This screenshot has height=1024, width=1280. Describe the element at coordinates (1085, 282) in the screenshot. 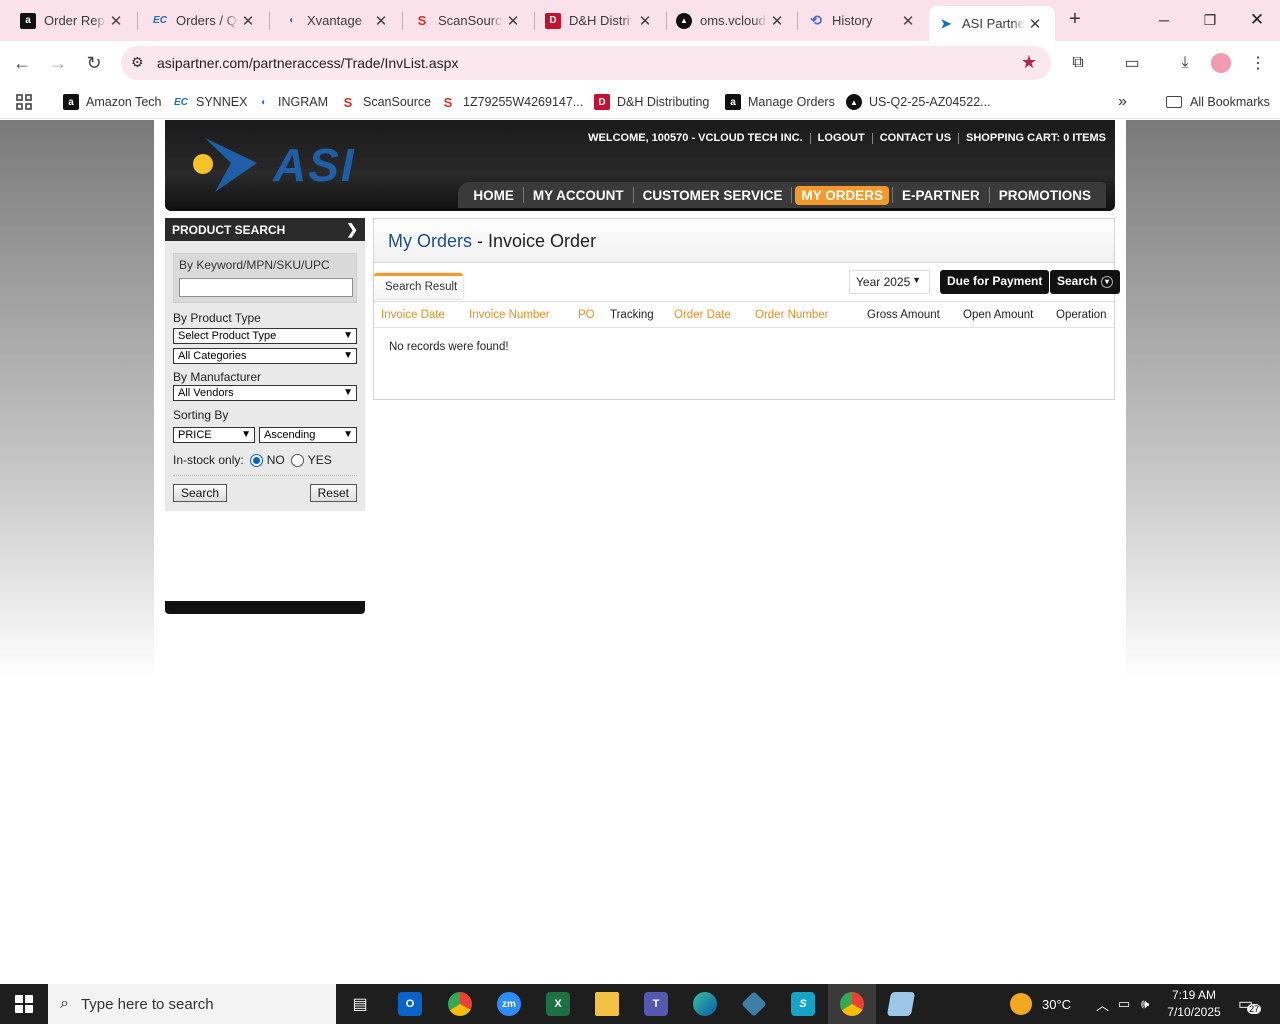

I see `search-button: Search ▾` at that location.